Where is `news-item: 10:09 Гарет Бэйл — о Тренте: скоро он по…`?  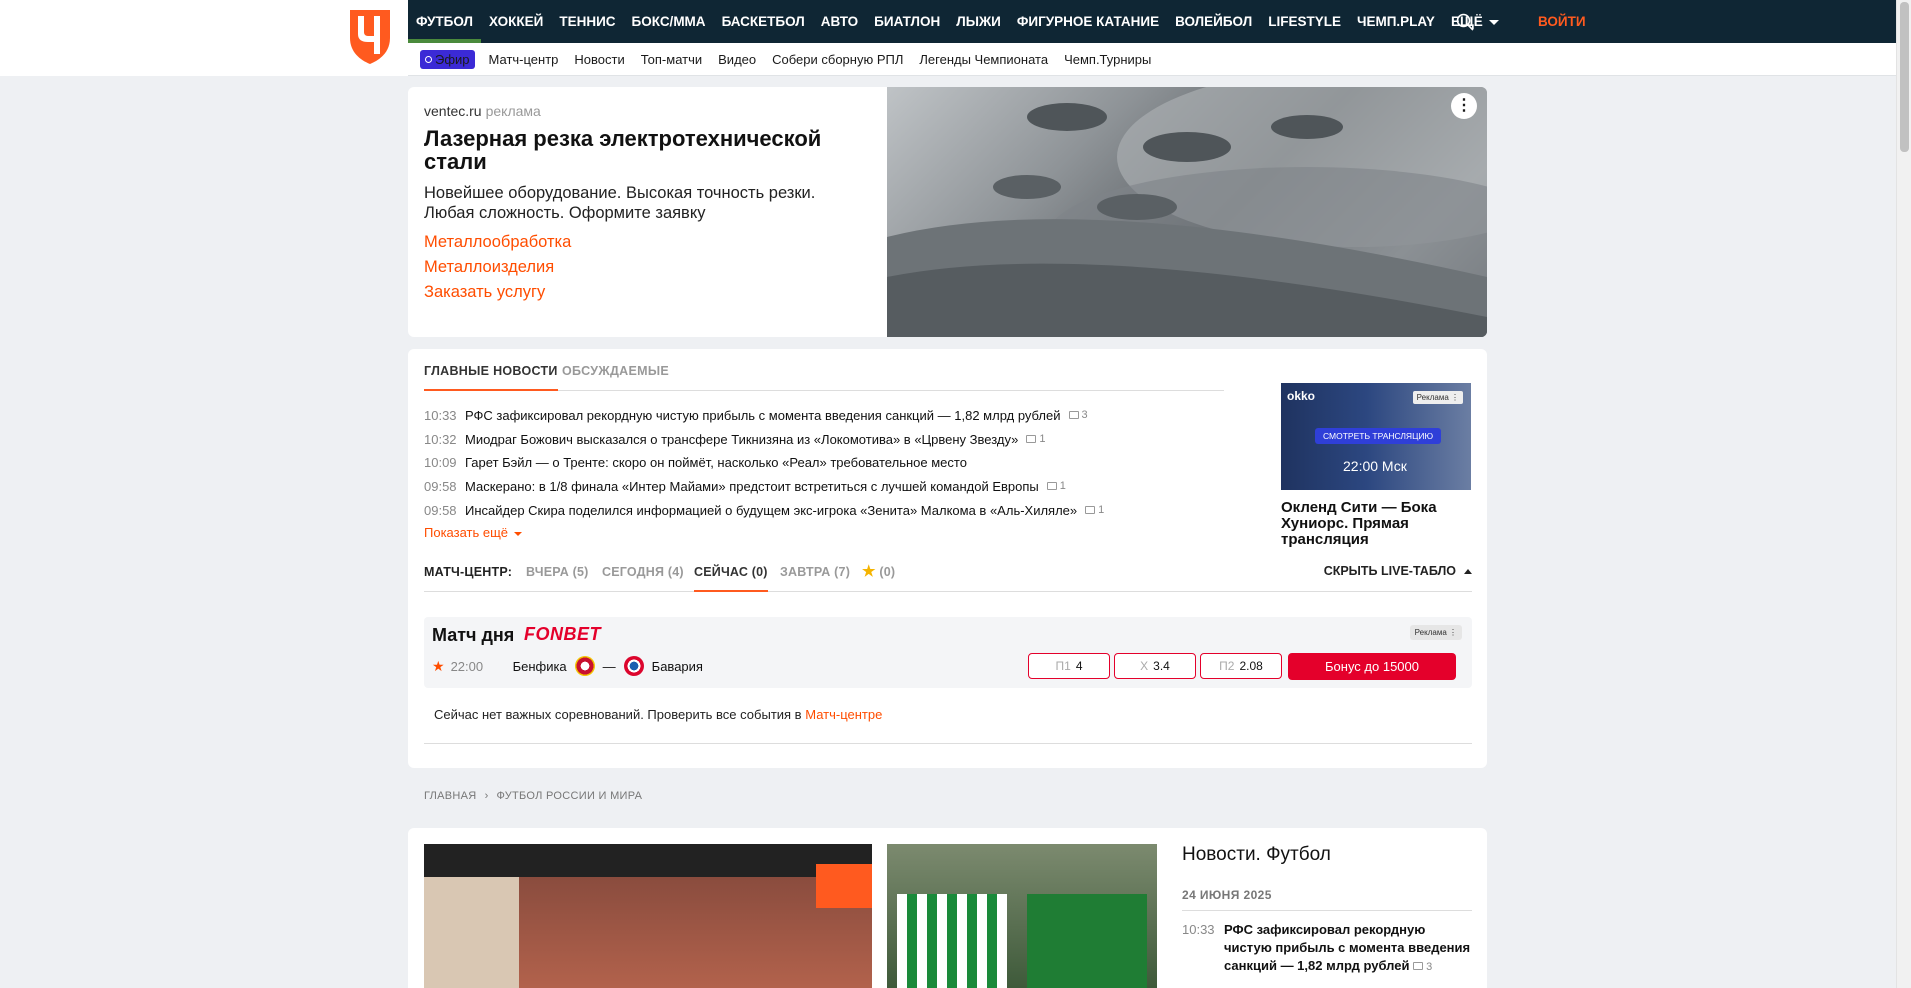 news-item: 10:09 Гарет Бэйл — о Тренте: скоро он по… is located at coordinates (695, 462).